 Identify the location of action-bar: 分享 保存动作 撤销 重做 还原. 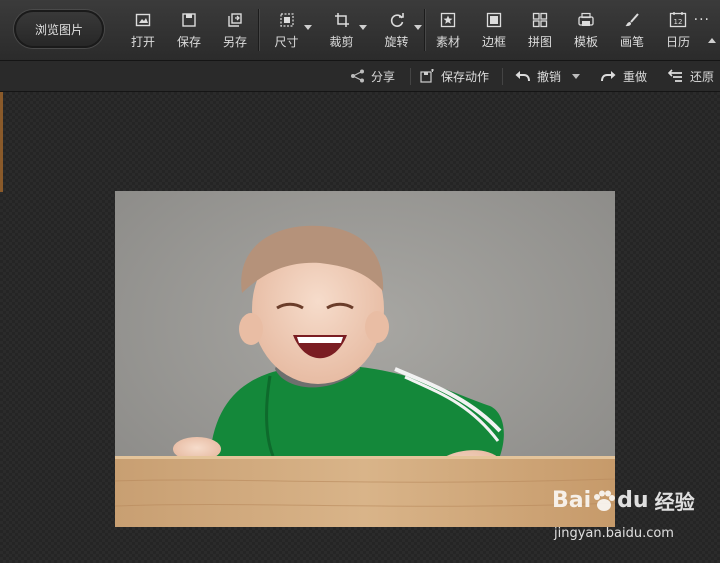
(360, 76).